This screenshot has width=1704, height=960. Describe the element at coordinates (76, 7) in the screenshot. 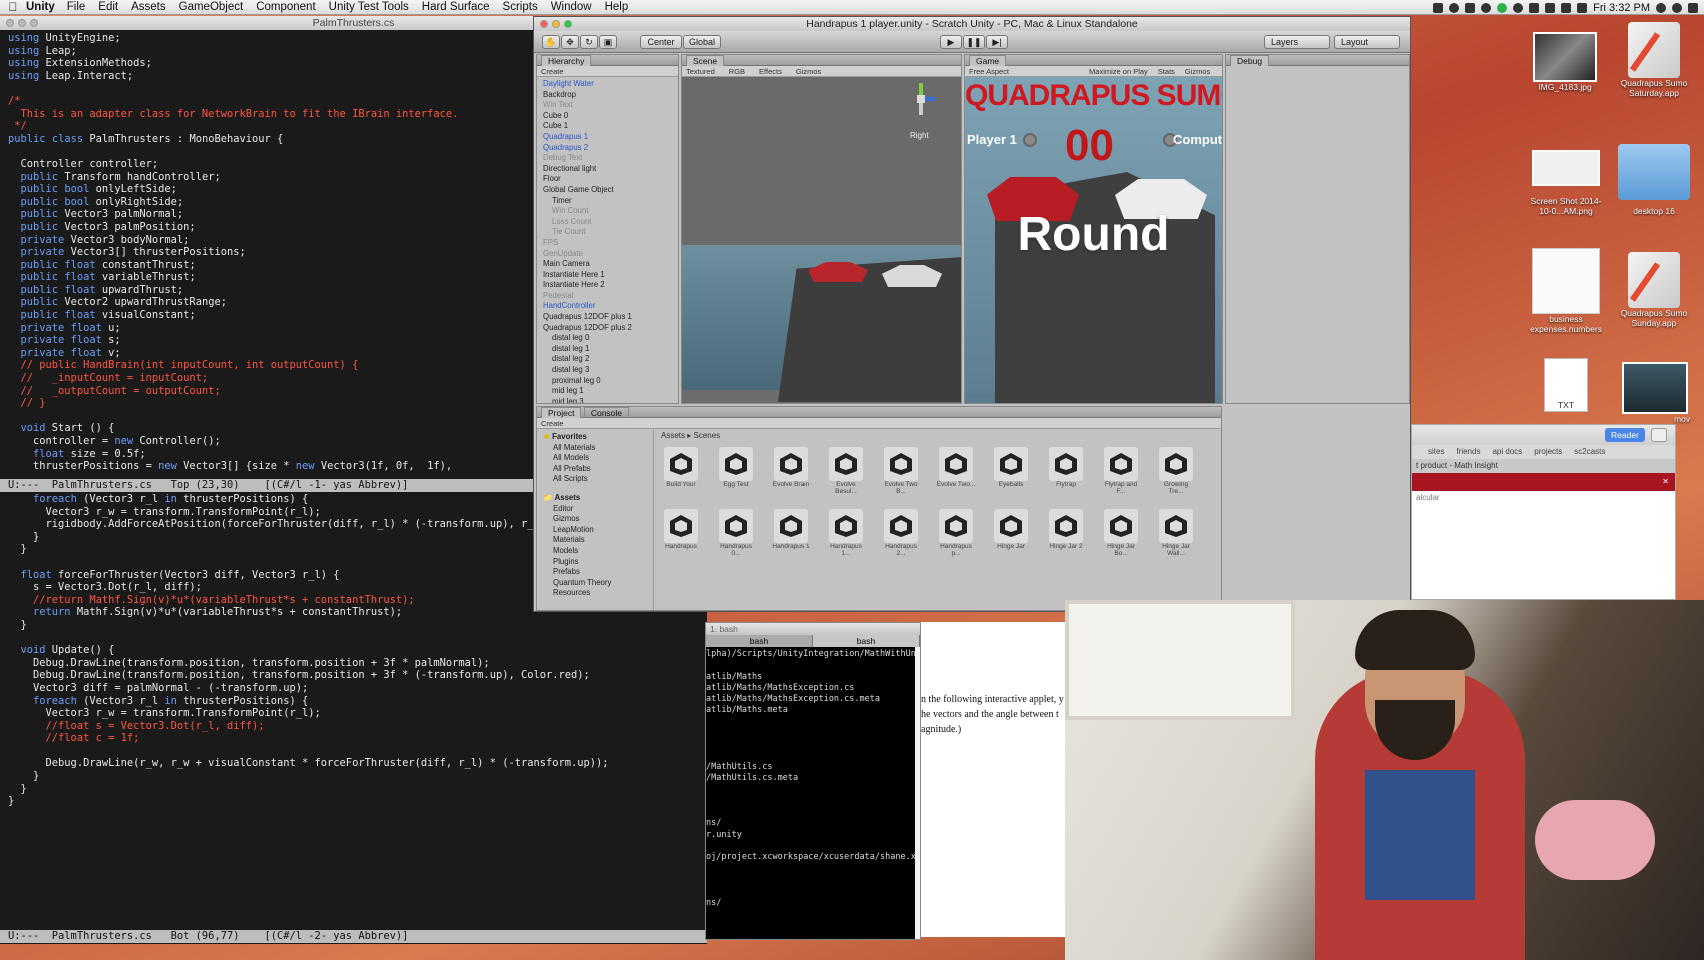

I see `menu-file: File` at that location.